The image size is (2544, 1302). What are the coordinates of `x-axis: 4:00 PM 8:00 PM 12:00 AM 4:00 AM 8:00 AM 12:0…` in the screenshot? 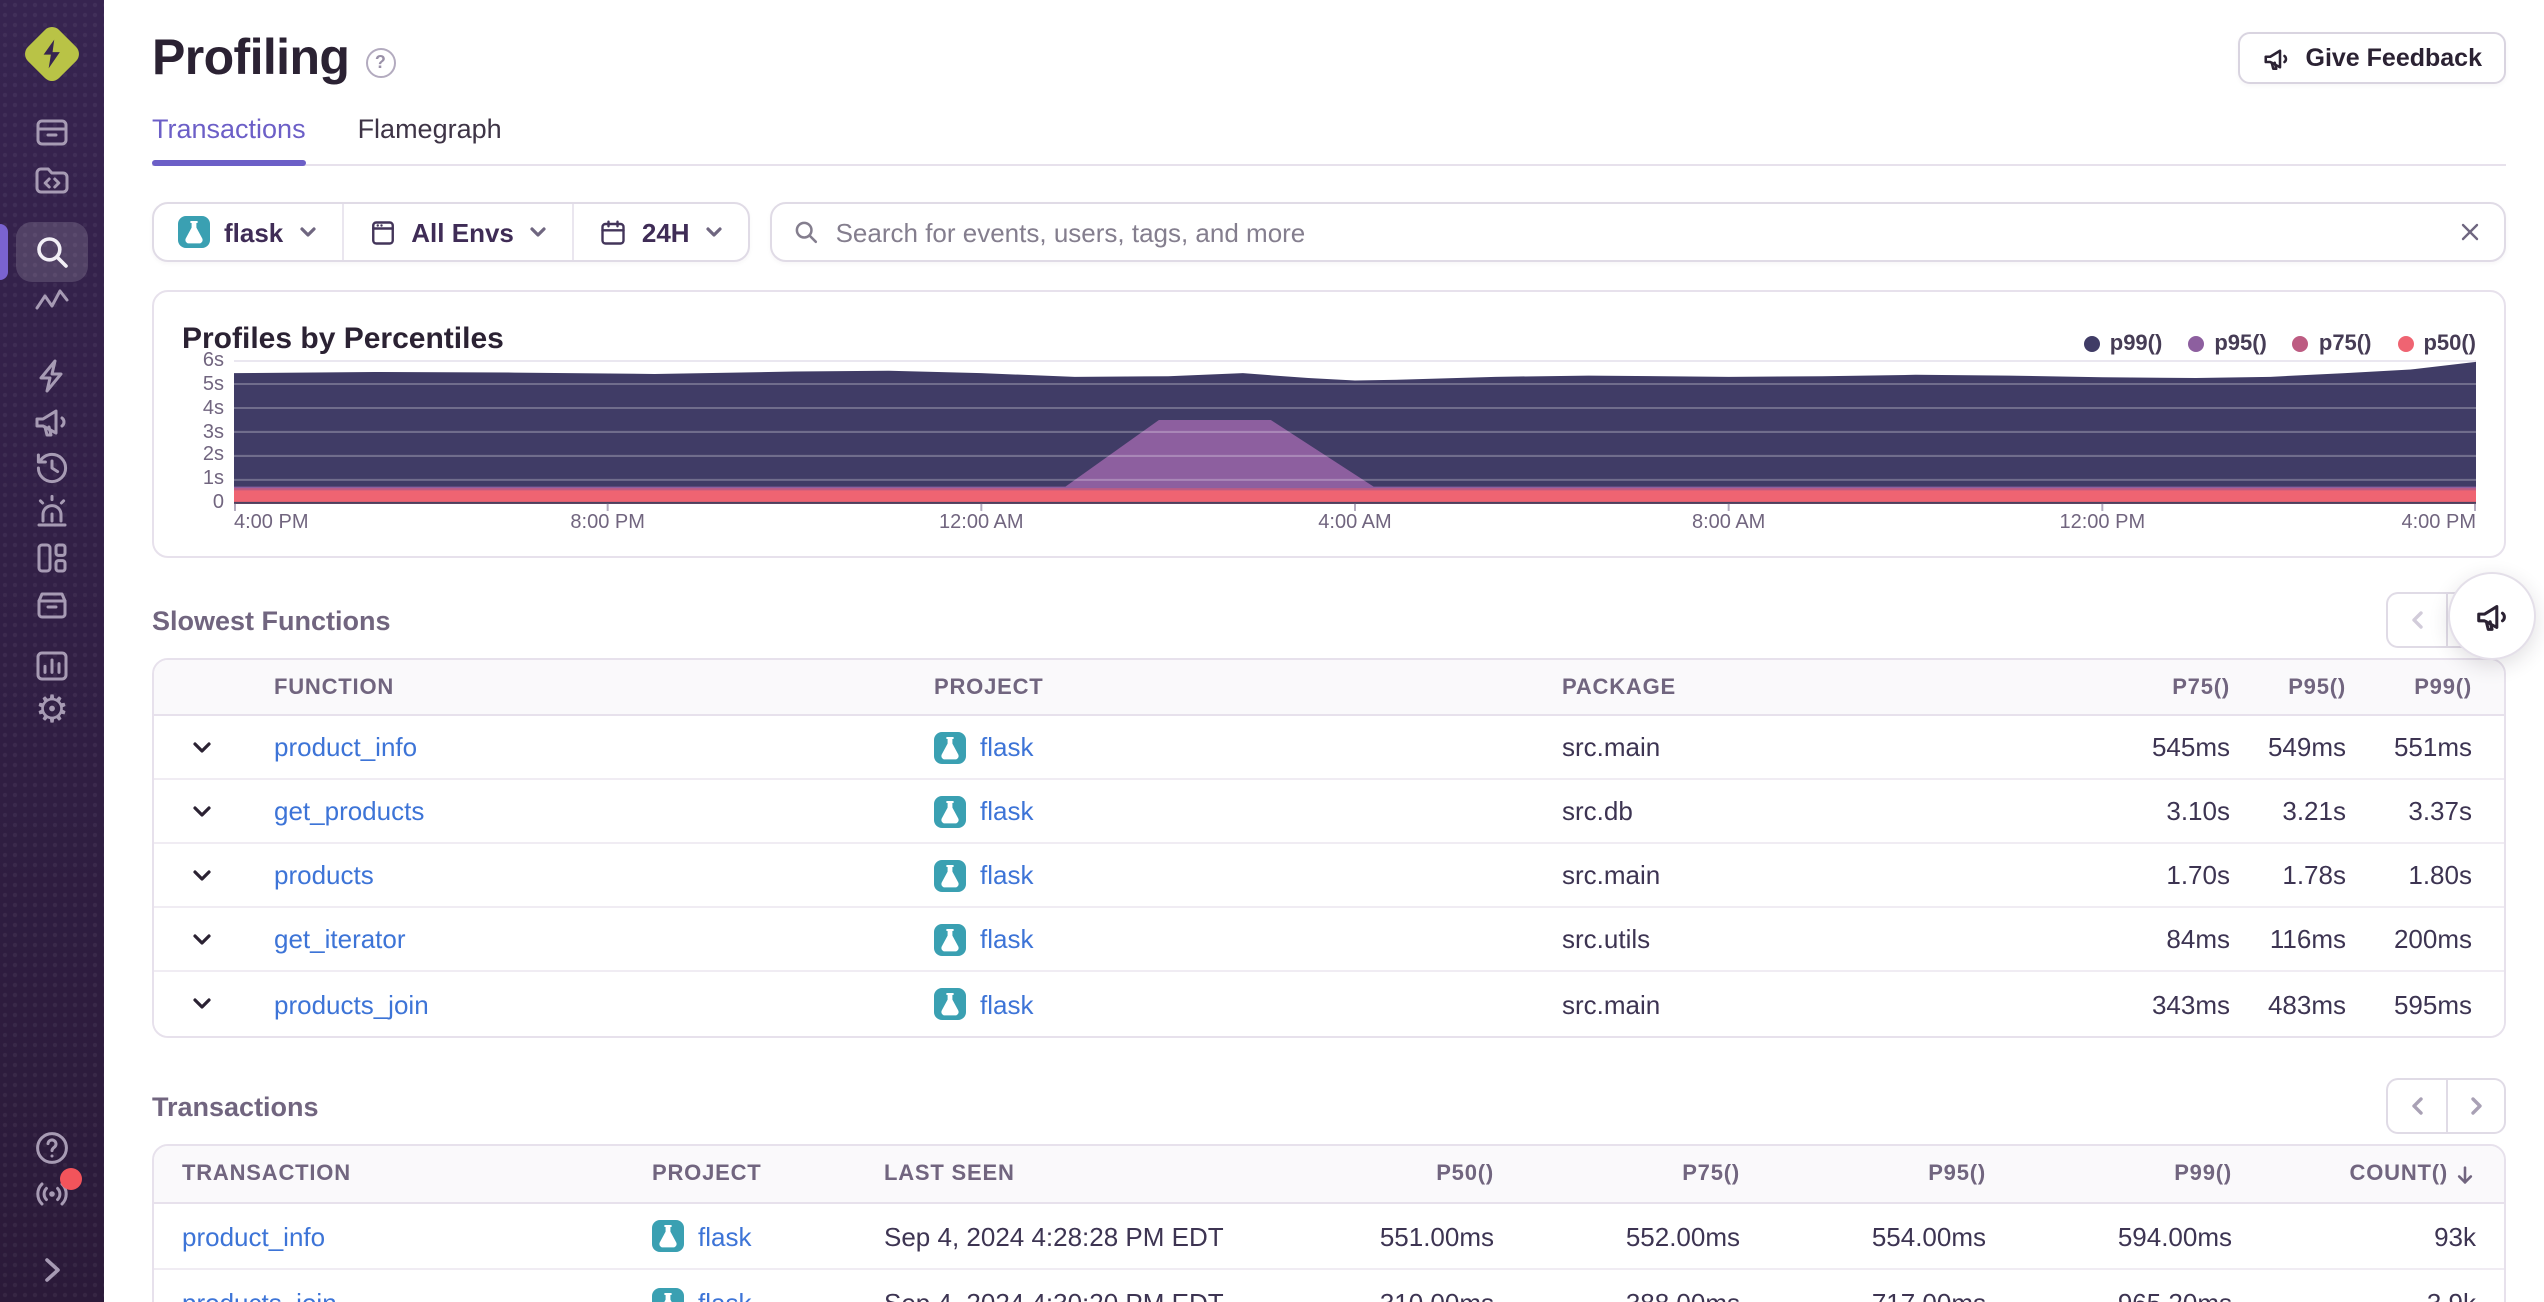 It's located at (1355, 526).